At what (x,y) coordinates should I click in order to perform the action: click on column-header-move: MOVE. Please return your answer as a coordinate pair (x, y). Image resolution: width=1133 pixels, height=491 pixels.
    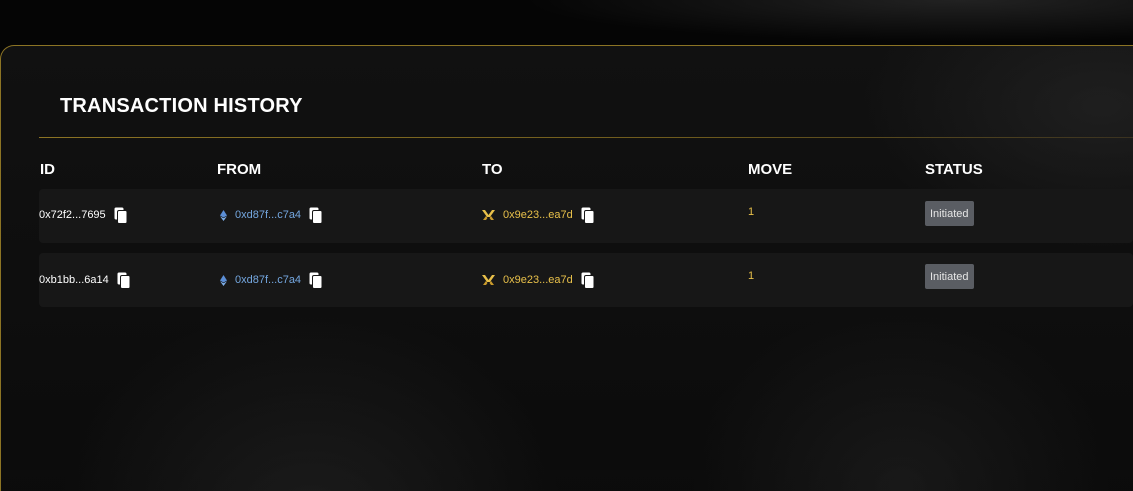
    Looking at the image, I should click on (770, 169).